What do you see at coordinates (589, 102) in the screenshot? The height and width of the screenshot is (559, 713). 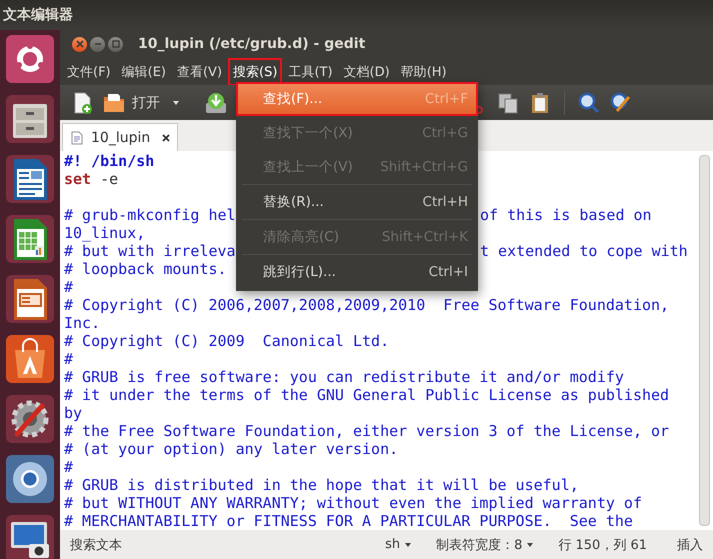 I see `search-icon` at bounding box center [589, 102].